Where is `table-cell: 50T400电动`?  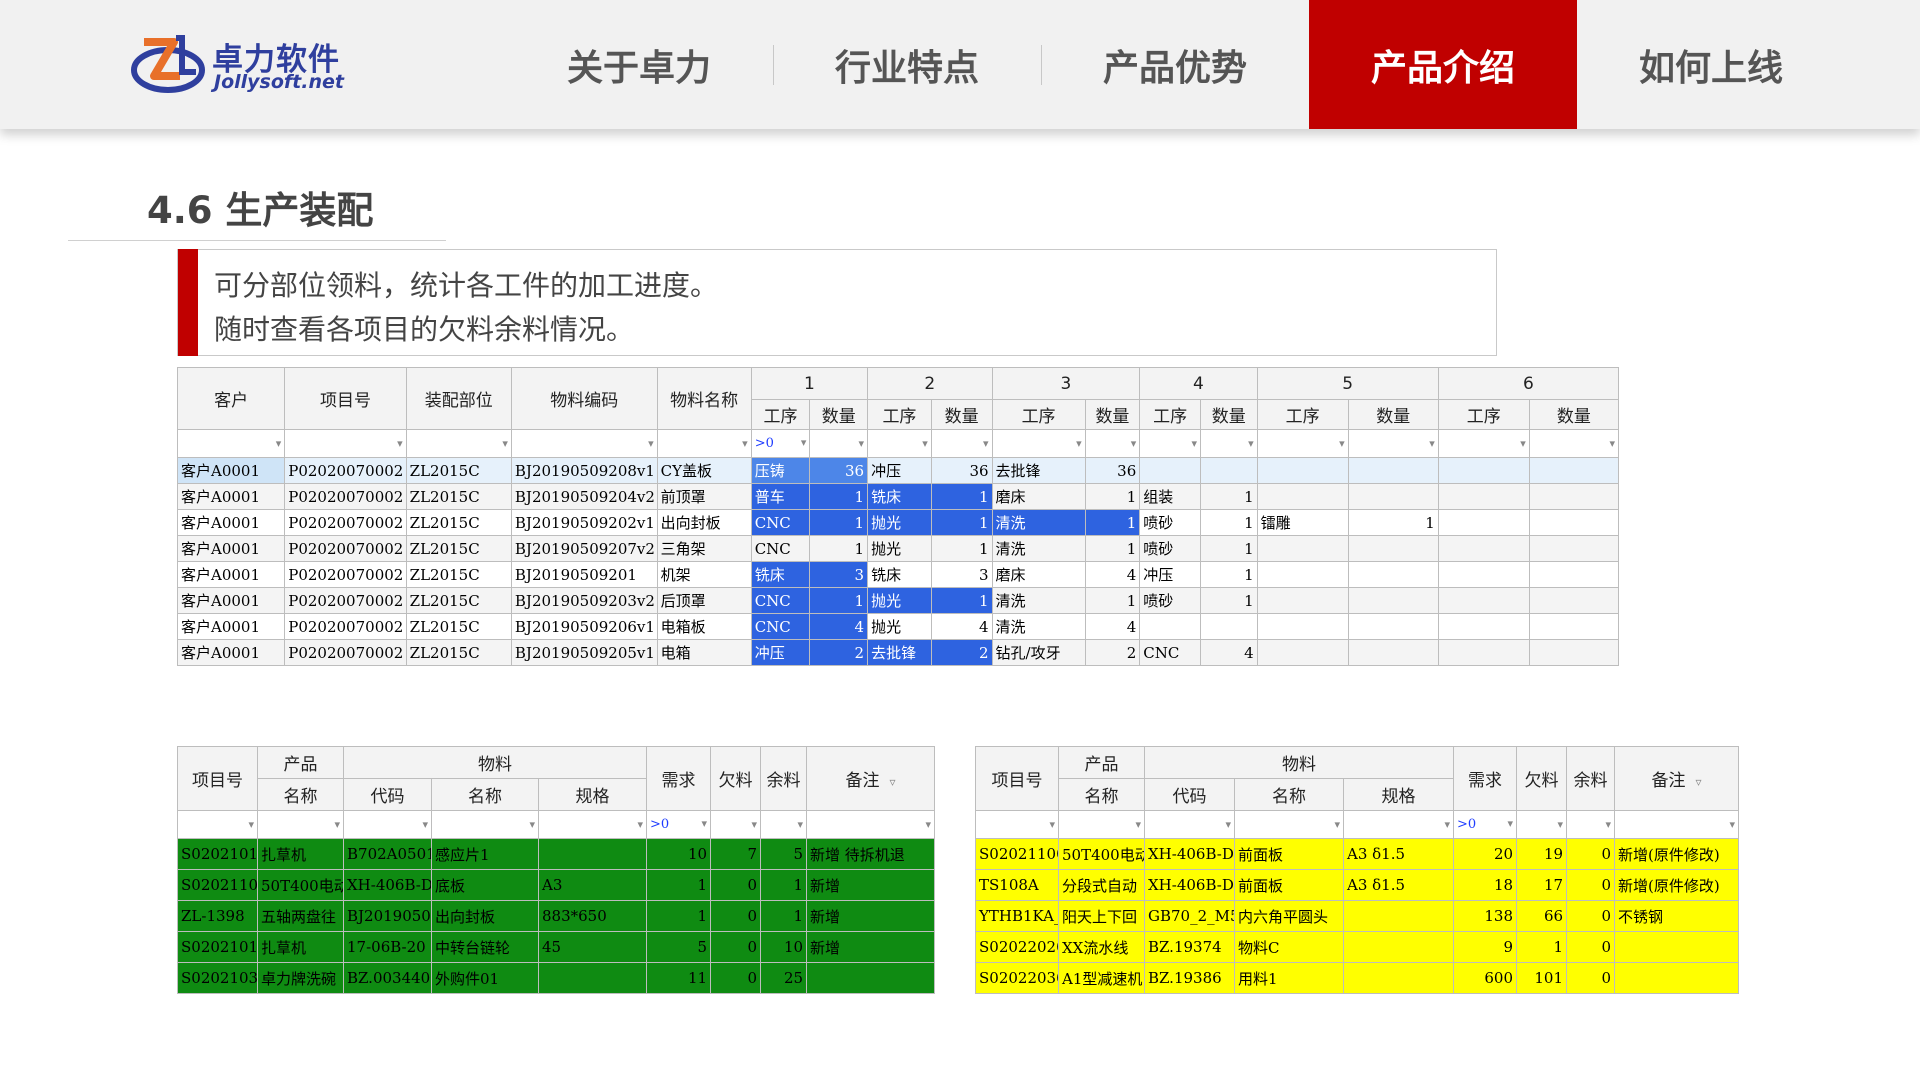
table-cell: 50T400电动 is located at coordinates (300, 885).